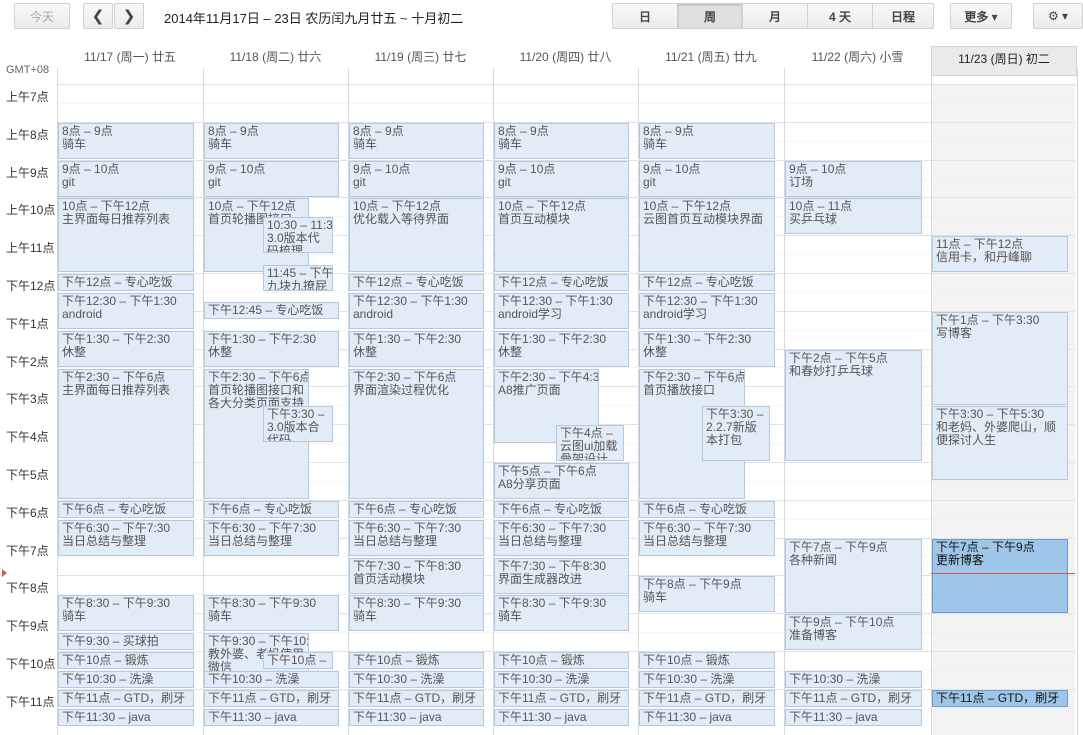  I want to click on day-header: 11/23 (周日) 初二, so click(1004, 61).